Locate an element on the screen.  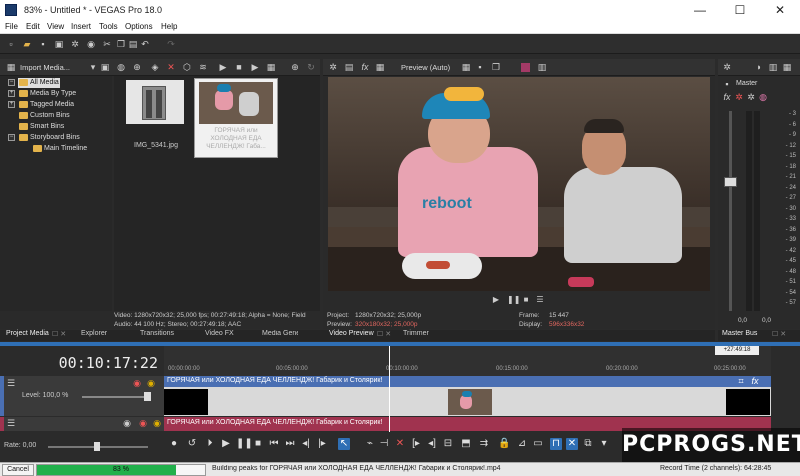
open-icon: ▰ is located at coordinates (27, 44).